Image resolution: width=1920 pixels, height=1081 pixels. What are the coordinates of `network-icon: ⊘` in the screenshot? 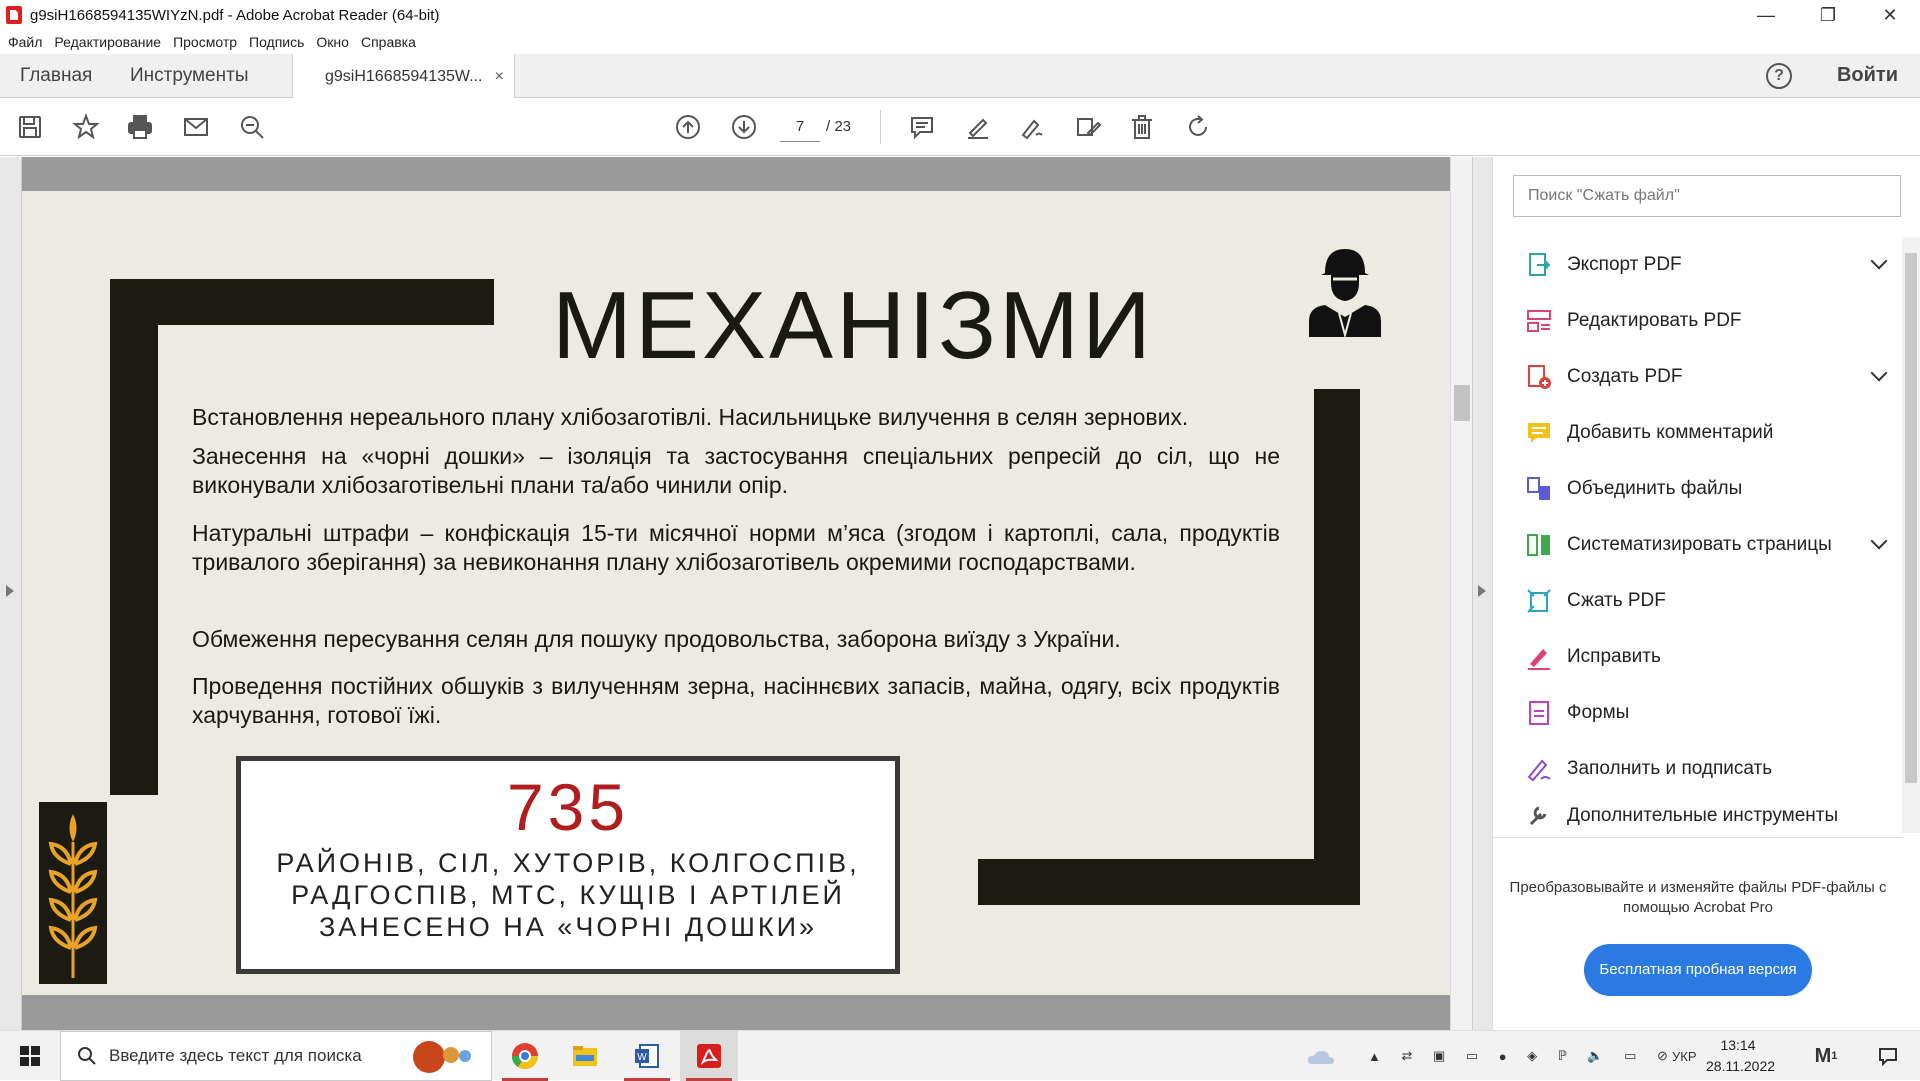 It's located at (1662, 1056).